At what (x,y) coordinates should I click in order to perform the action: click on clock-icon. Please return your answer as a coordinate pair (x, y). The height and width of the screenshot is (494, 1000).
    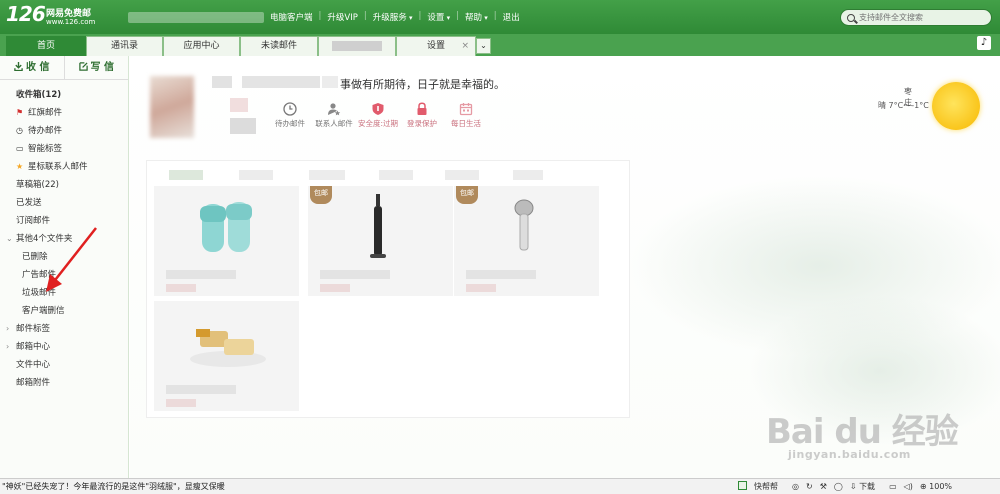
    Looking at the image, I should click on (290, 109).